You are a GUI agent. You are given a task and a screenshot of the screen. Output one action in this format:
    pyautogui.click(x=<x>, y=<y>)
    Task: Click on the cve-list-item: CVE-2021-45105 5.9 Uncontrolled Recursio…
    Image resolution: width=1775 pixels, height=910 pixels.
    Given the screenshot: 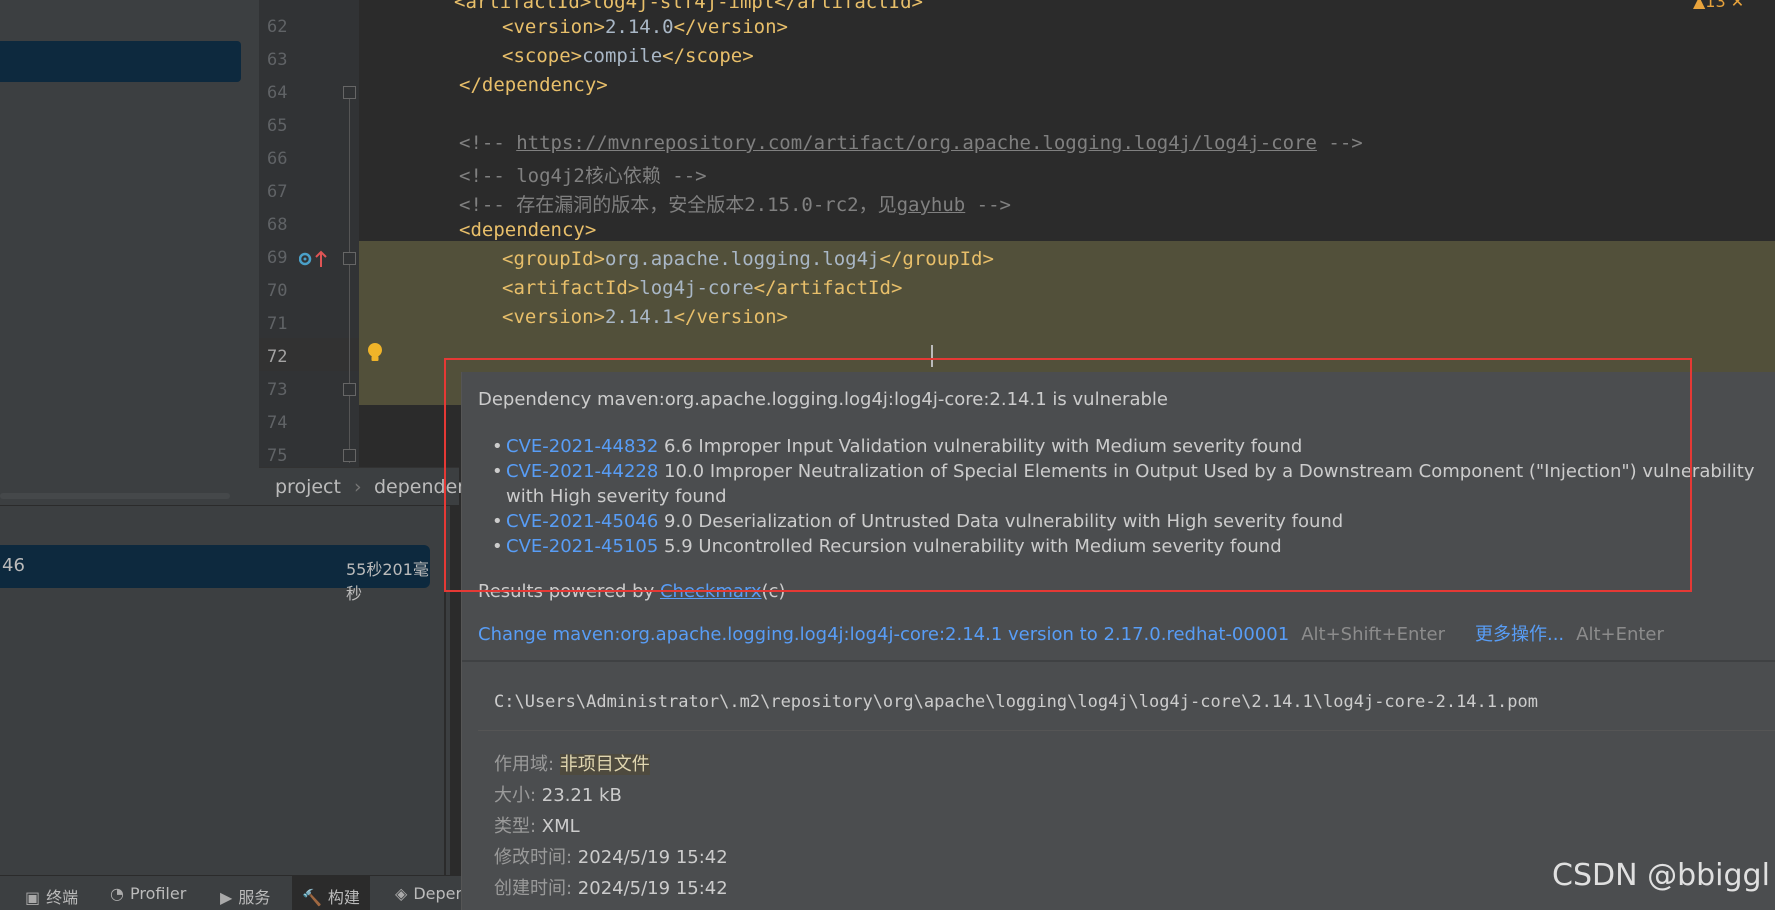 What is the action you would take?
    pyautogui.click(x=1133, y=546)
    